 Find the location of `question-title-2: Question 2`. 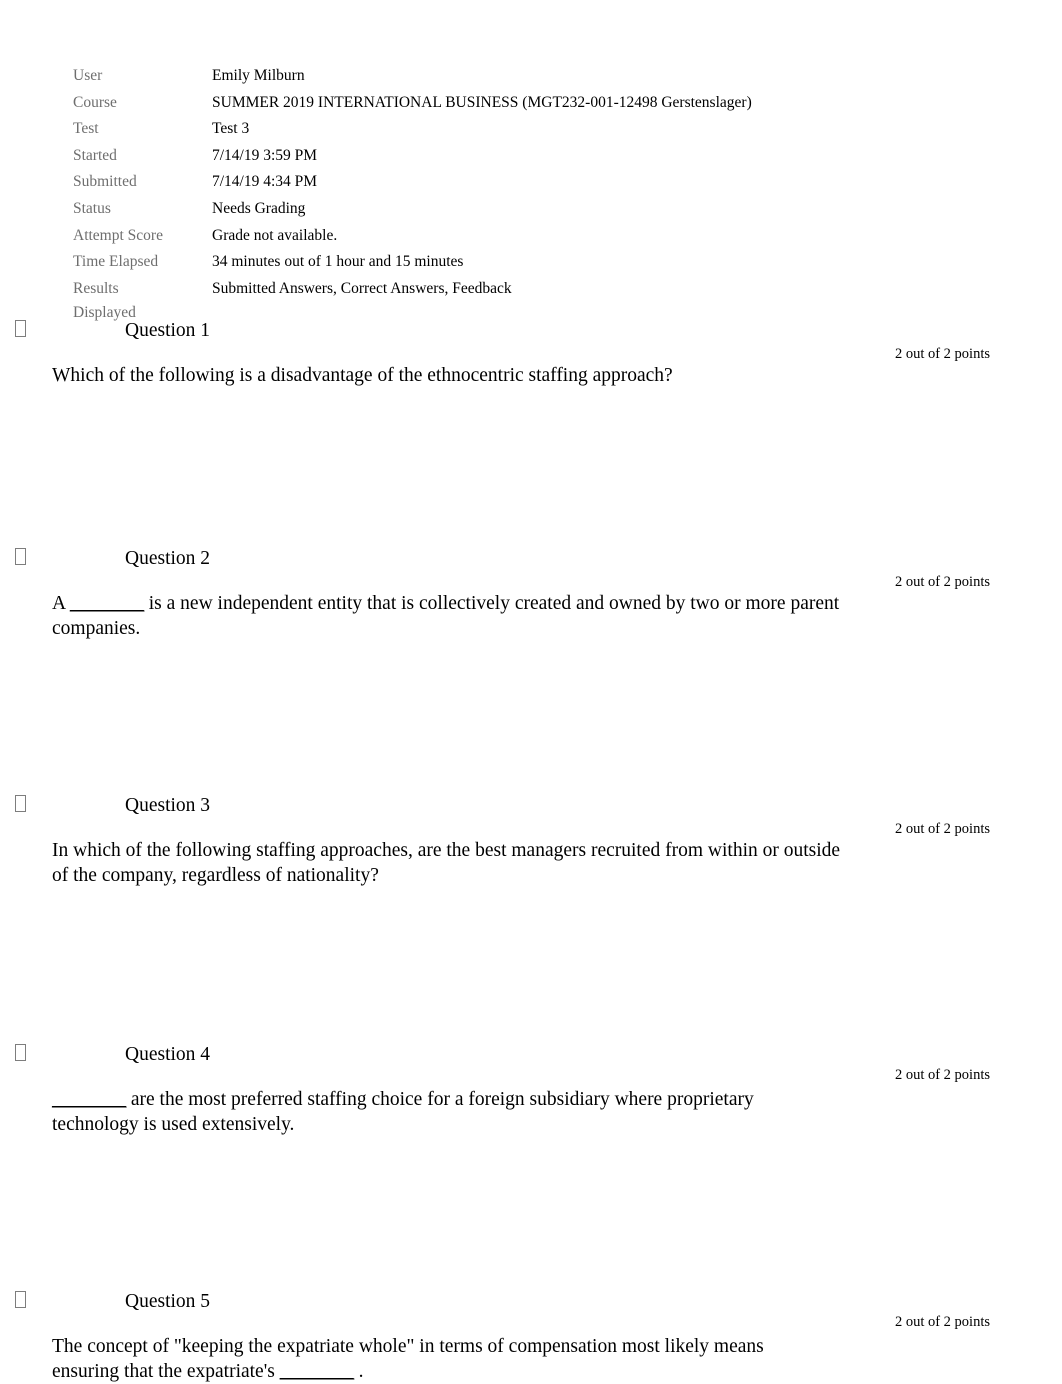

question-title-2: Question 2 is located at coordinates (168, 558).